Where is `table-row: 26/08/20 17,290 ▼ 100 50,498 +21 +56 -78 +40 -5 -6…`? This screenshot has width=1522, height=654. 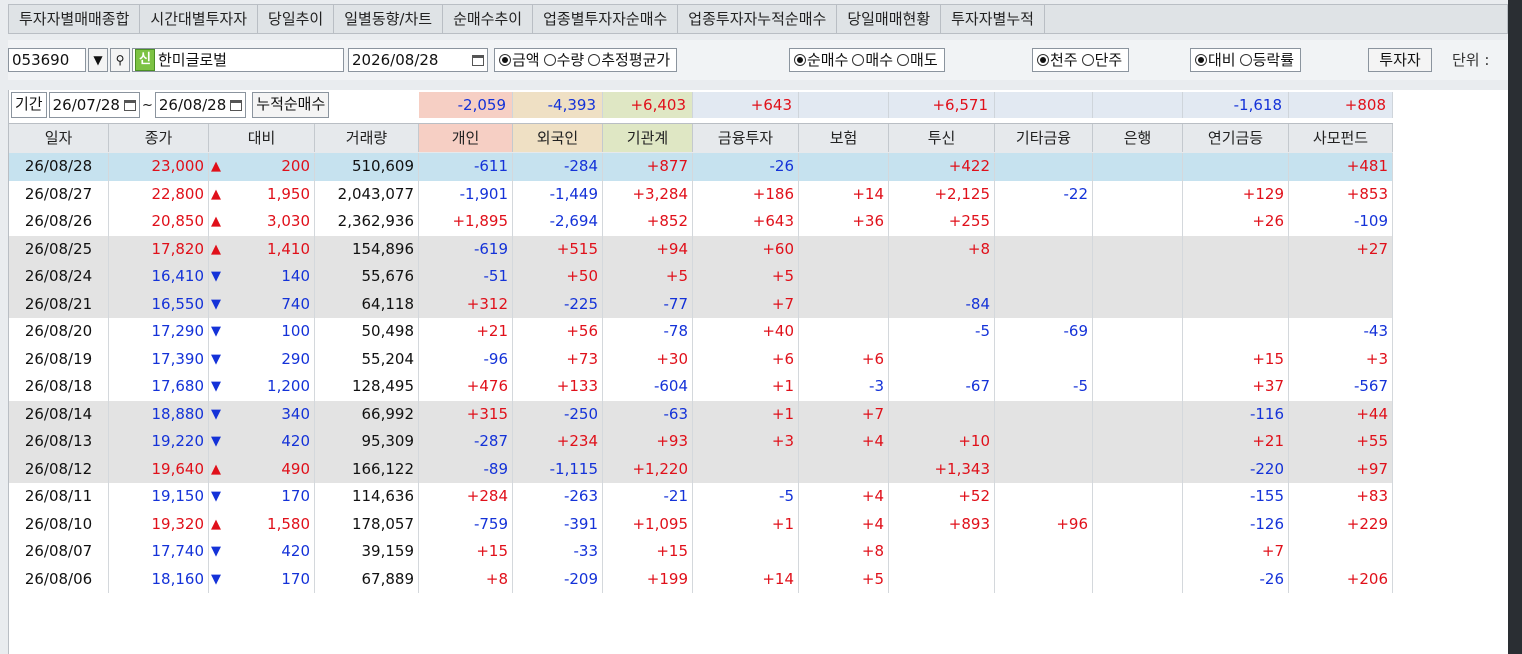
table-row: 26/08/20 17,290 ▼ 100 50,498 +21 +56 -78 +40 -5 -6… is located at coordinates (701, 332).